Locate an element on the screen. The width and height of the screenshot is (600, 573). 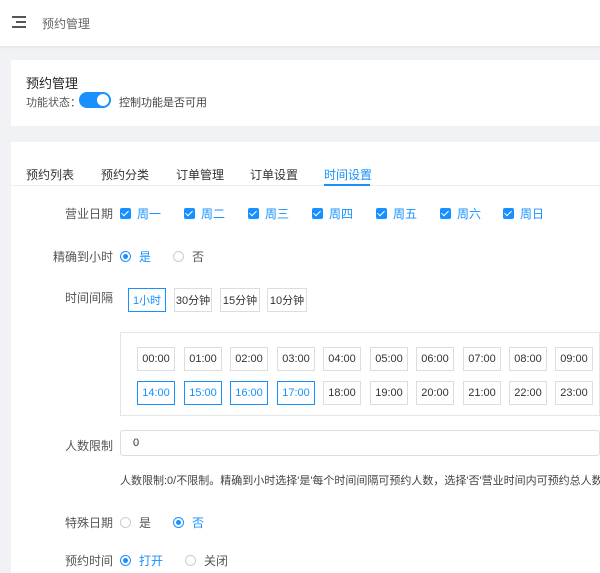
business-day-tue-checkbox: 周二 is located at coordinates (204, 213).